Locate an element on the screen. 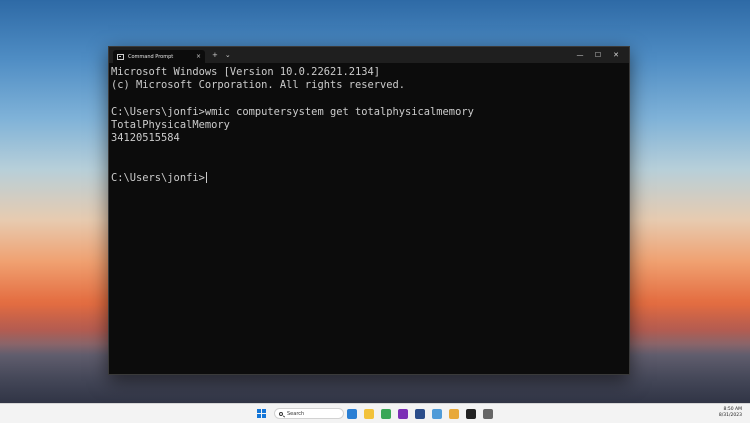  maximize-button: ☐ is located at coordinates (598, 55).